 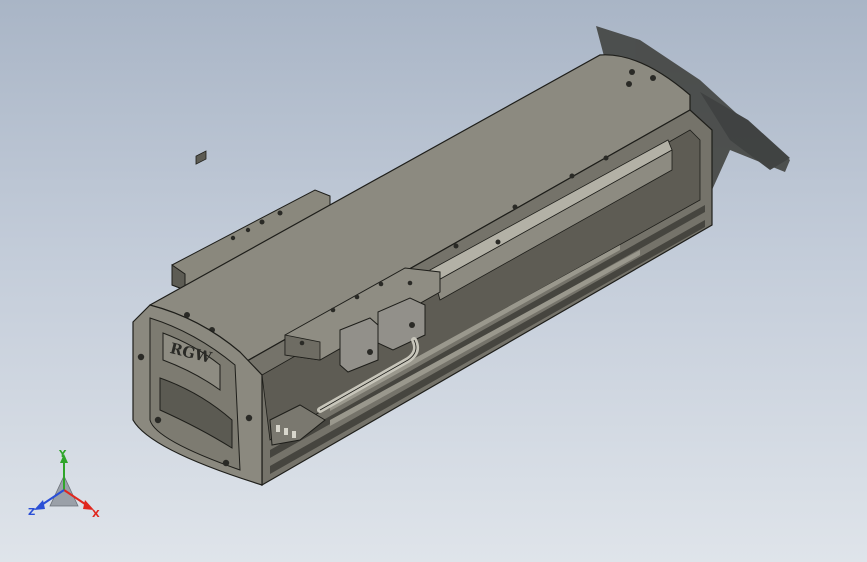 I want to click on axis-triad: Y X Z, so click(x=64, y=484).